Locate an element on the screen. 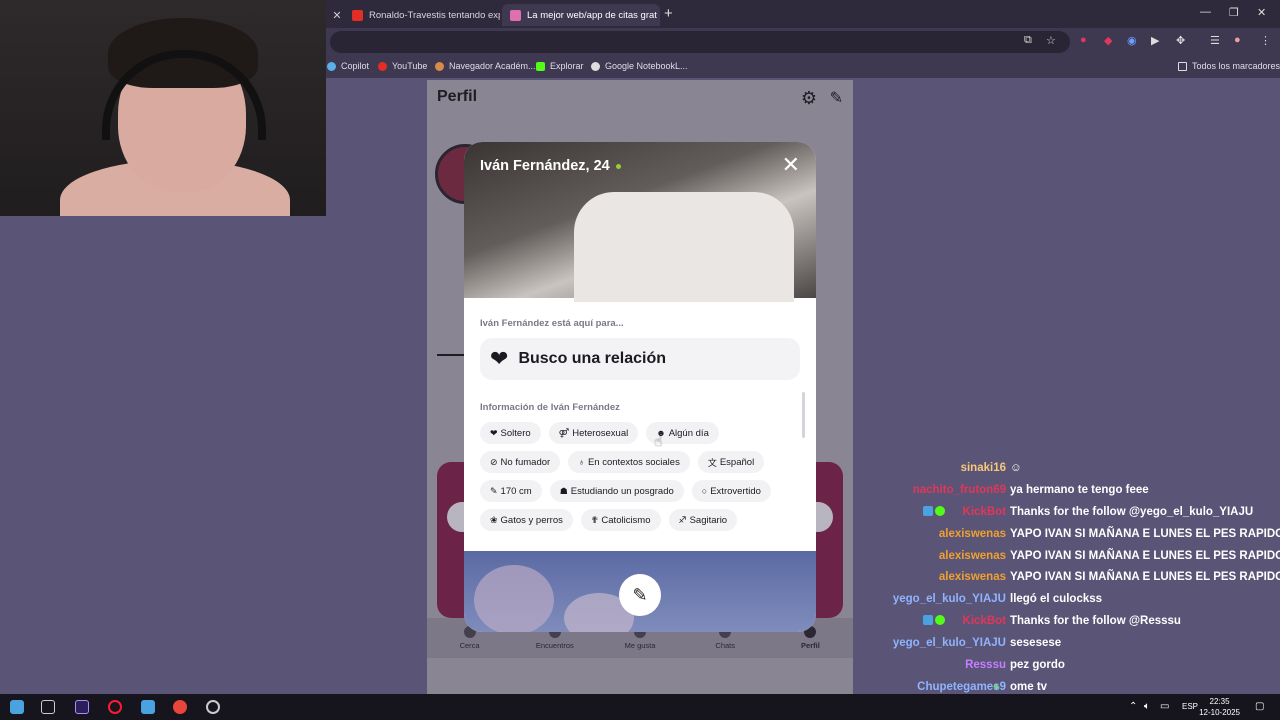 Image resolution: width=1280 pixels, height=720 pixels. info-chip: ⚤ Heterosexual is located at coordinates (593, 433).